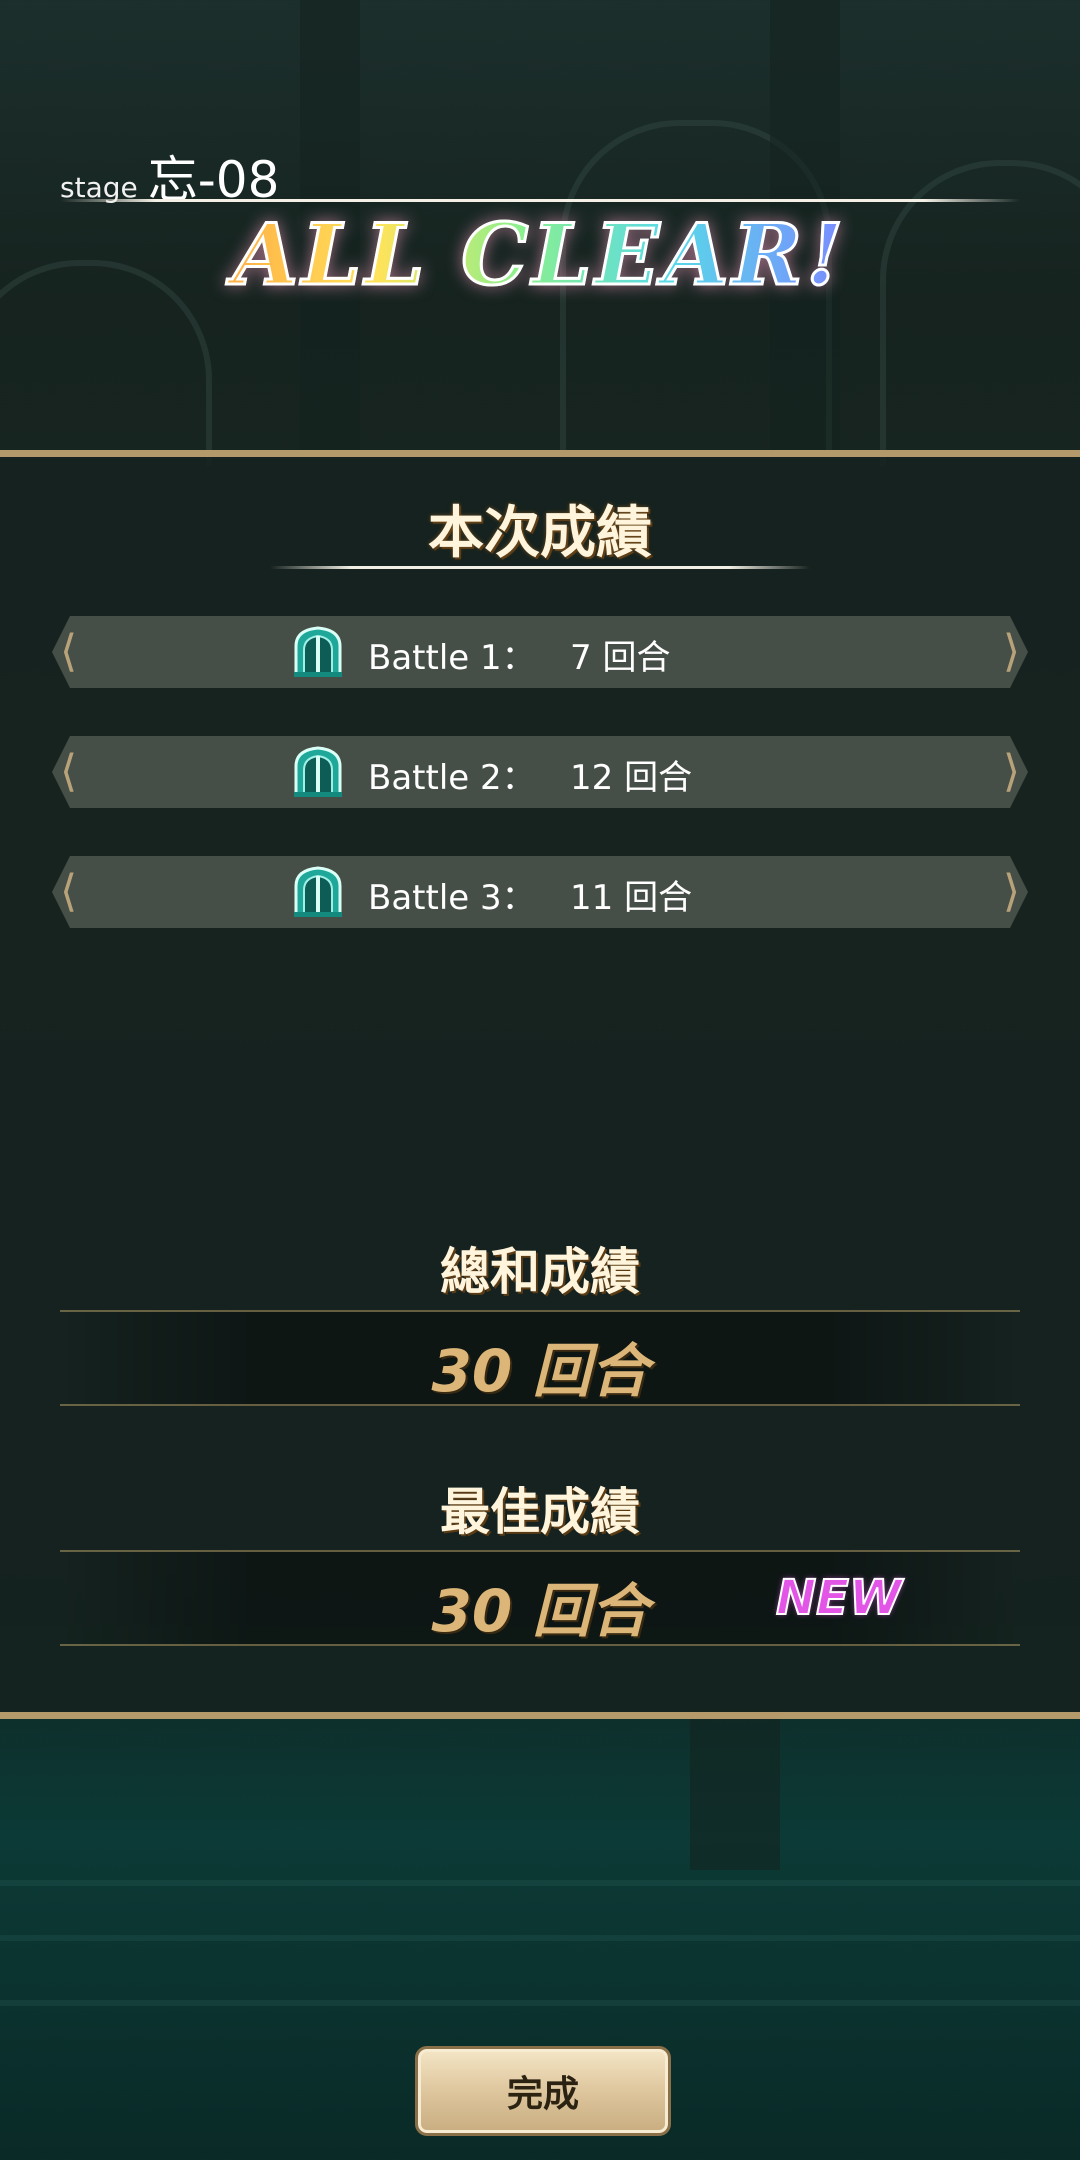 The height and width of the screenshot is (2160, 1080). I want to click on current-result-title: 本次成績, so click(540, 533).